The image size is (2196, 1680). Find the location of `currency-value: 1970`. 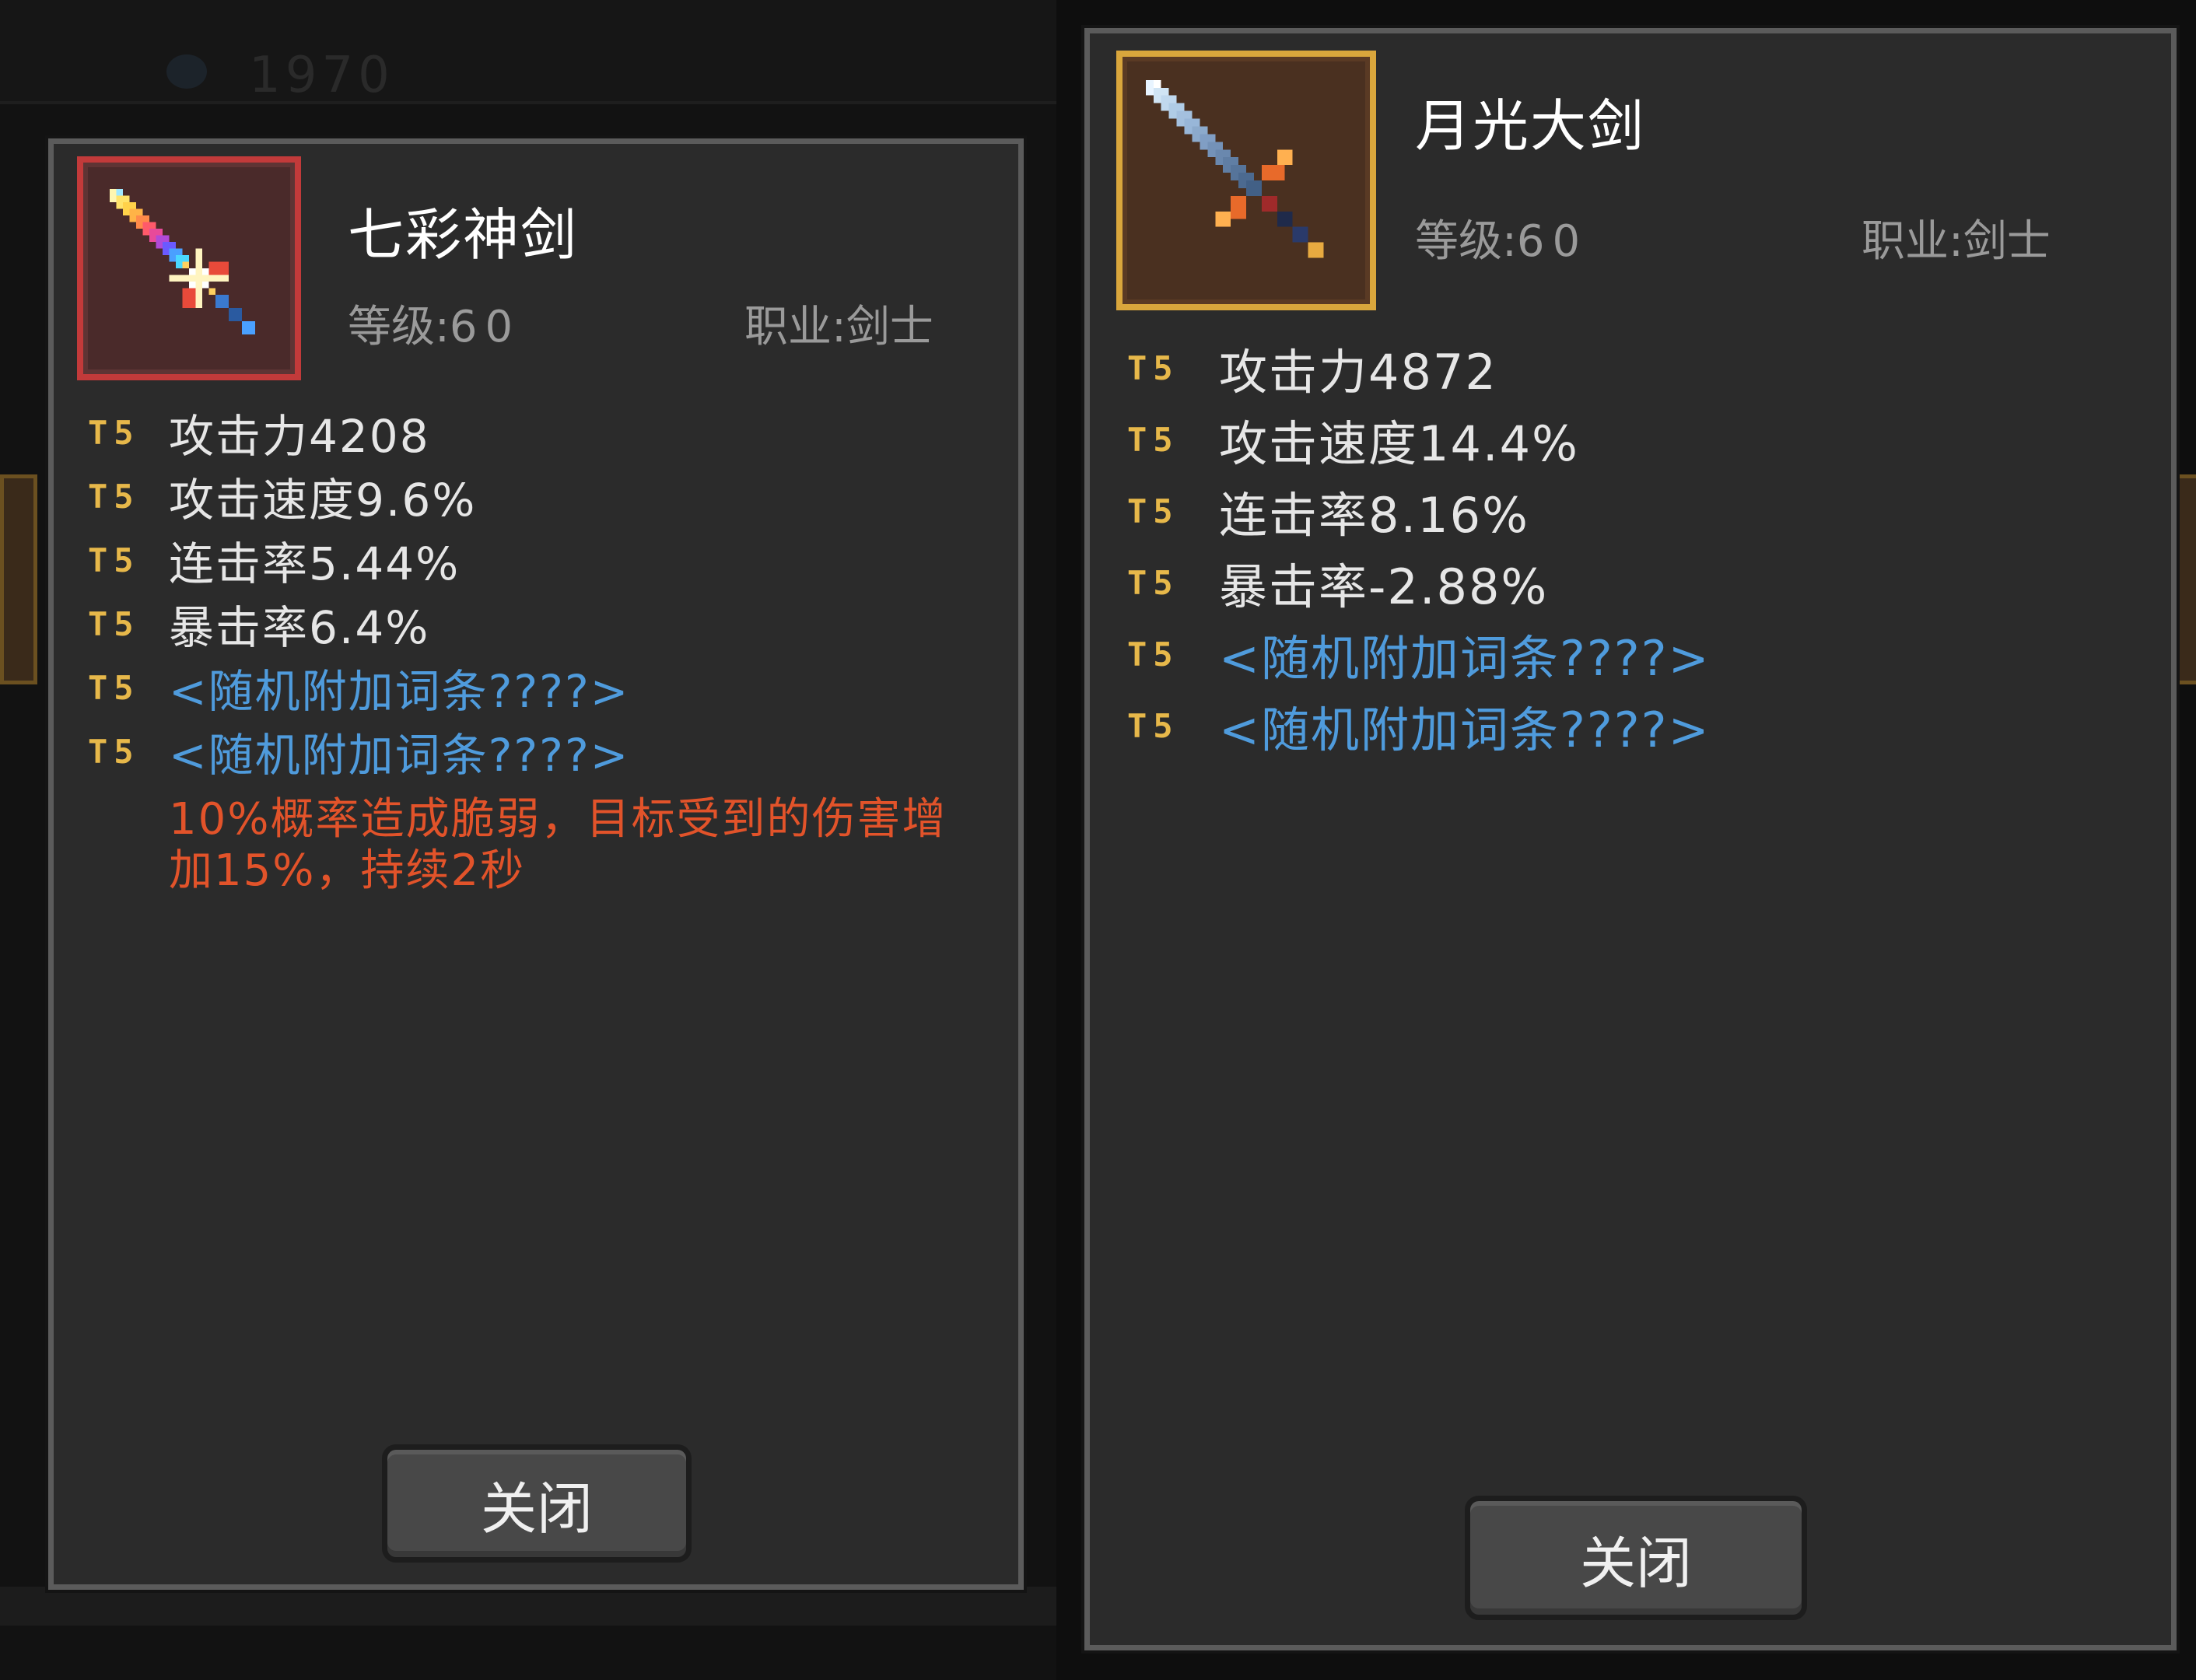

currency-value: 1970 is located at coordinates (321, 76).